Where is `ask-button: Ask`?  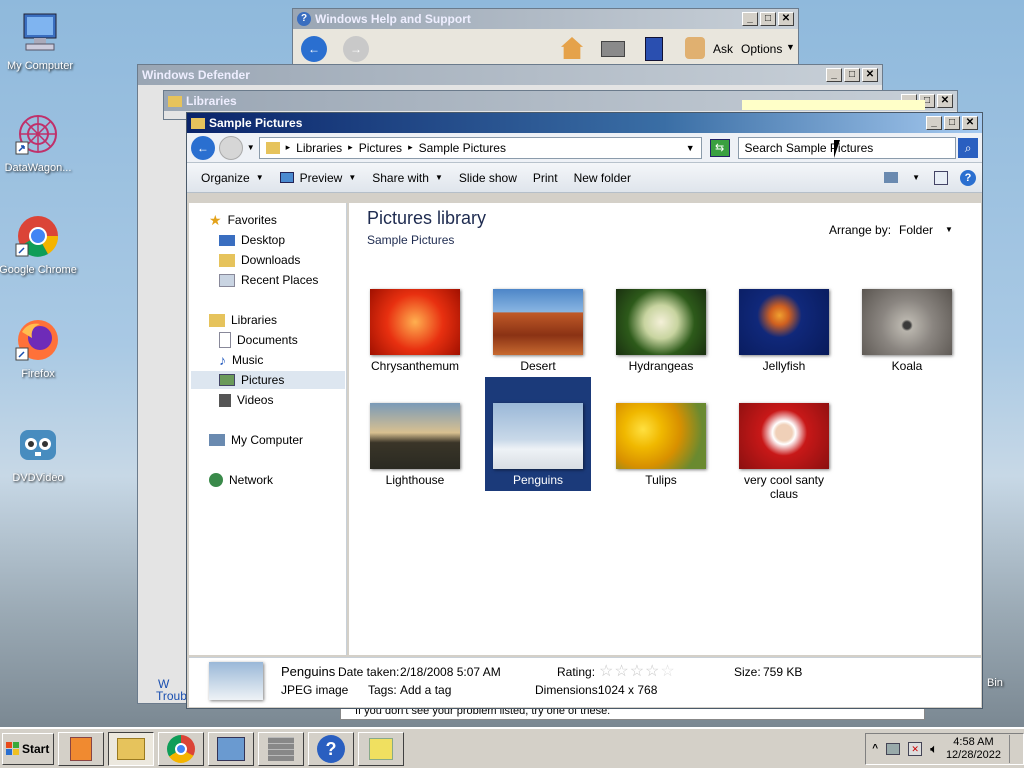
ask-button: Ask is located at coordinates (723, 49).